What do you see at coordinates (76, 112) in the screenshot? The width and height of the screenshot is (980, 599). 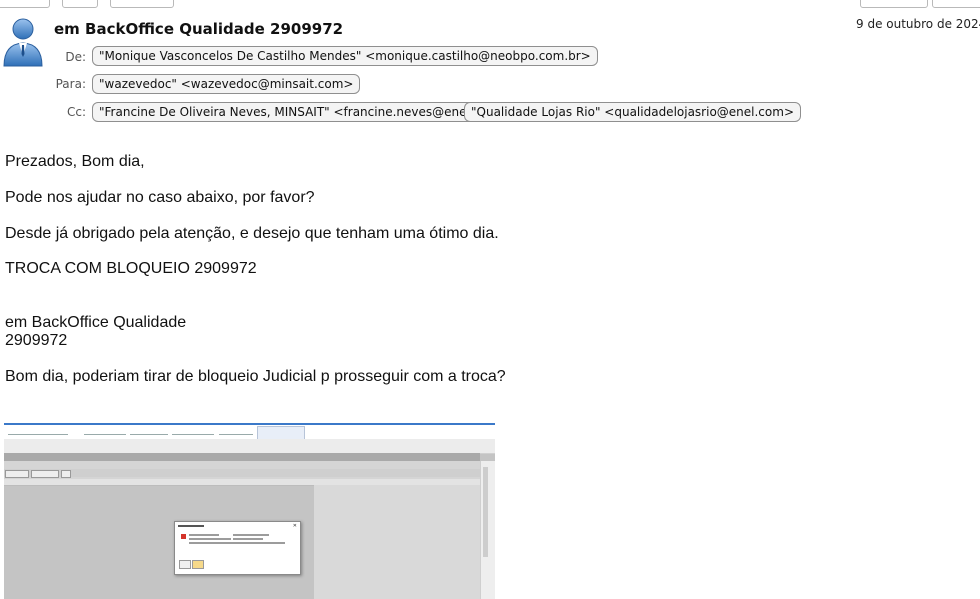 I see `cc-label: Cc:` at bounding box center [76, 112].